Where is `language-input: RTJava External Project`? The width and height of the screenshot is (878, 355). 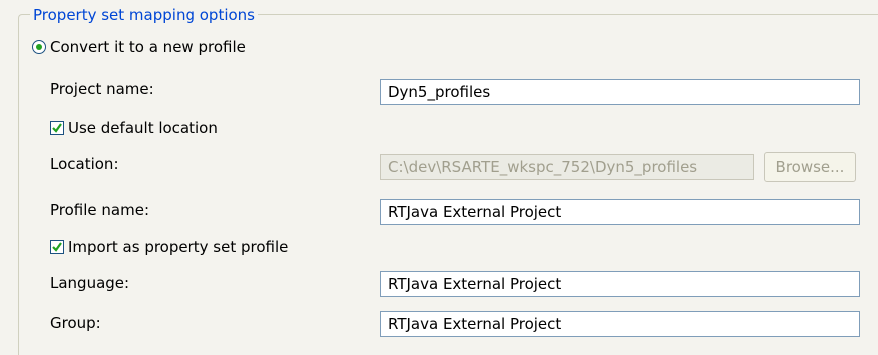
language-input: RTJava External Project is located at coordinates (620, 284).